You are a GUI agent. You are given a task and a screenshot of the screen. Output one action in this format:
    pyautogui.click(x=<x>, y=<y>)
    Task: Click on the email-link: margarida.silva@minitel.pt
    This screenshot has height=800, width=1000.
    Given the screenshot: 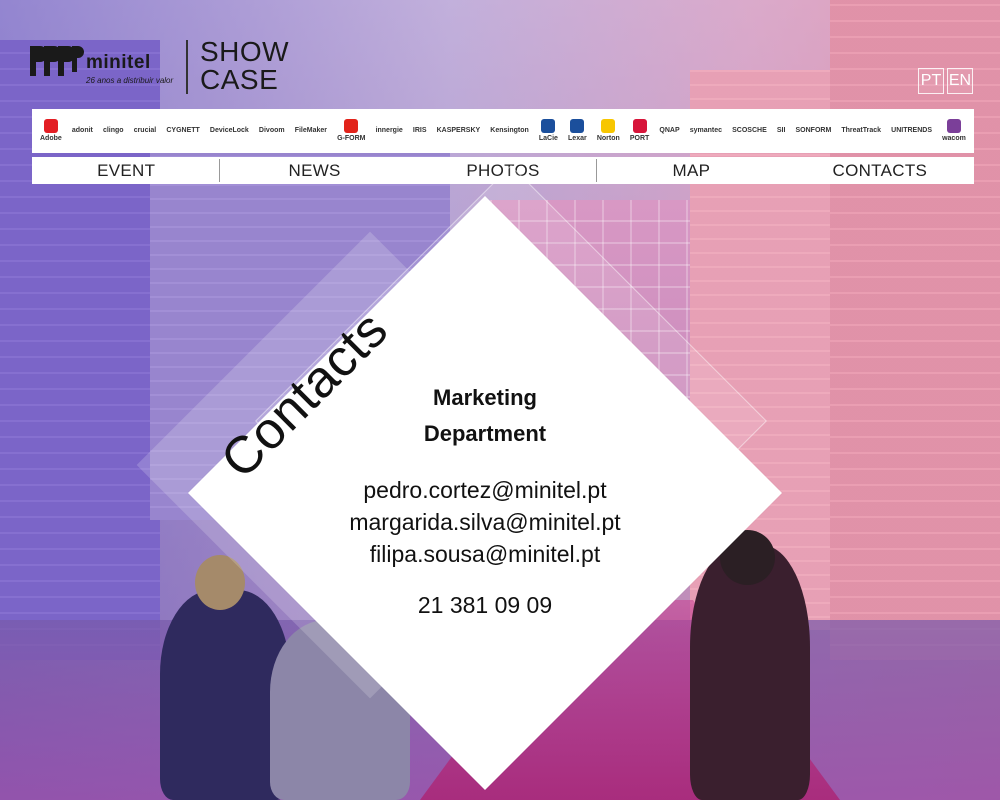 What is the action you would take?
    pyautogui.click(x=485, y=522)
    